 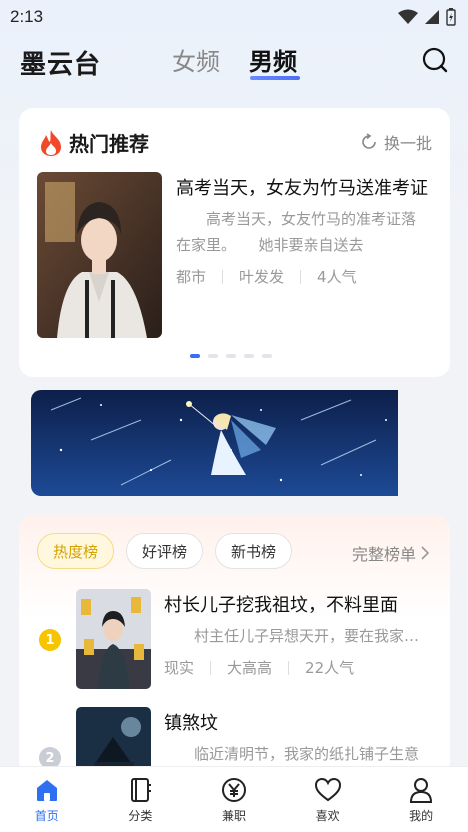 What do you see at coordinates (254, 551) in the screenshot?
I see `tab-new-rank: 新书榜` at bounding box center [254, 551].